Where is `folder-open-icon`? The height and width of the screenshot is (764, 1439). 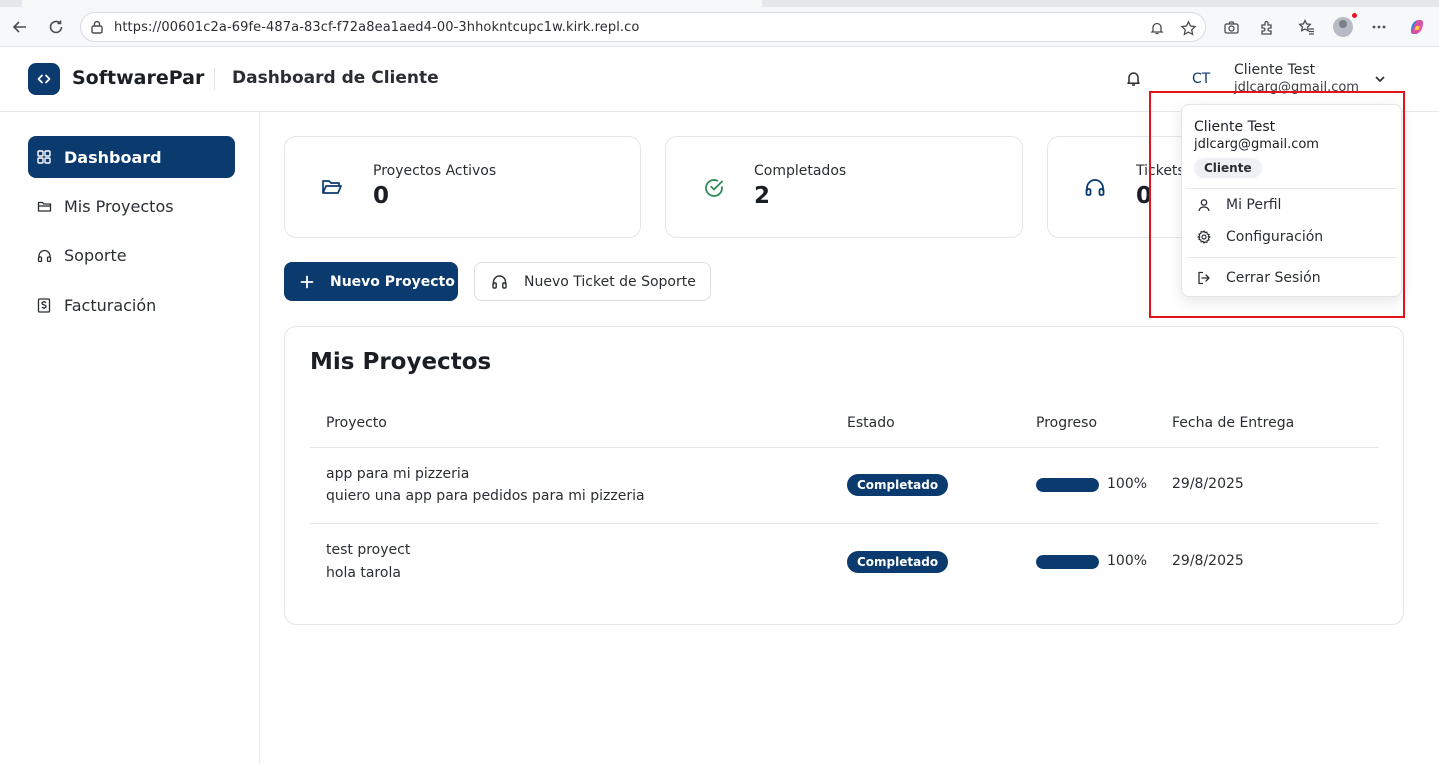 folder-open-icon is located at coordinates (332, 187).